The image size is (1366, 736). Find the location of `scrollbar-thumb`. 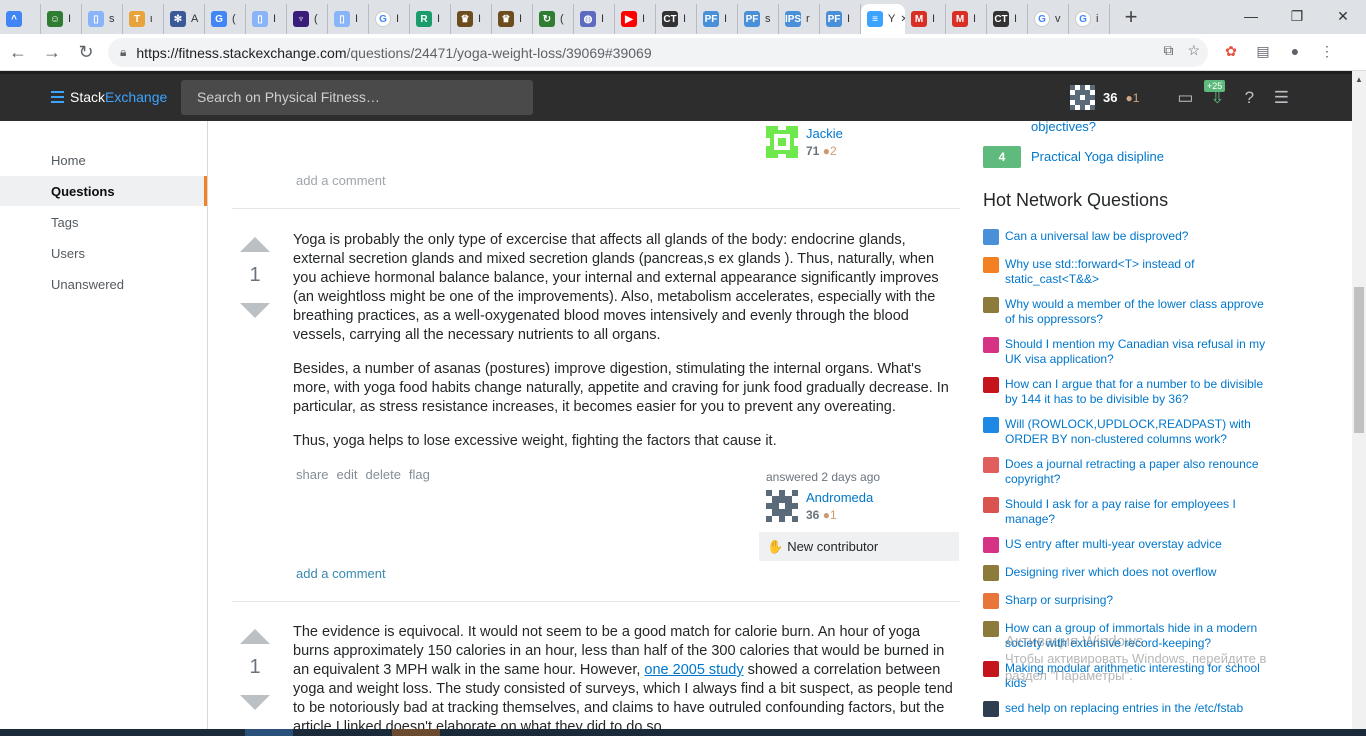

scrollbar-thumb is located at coordinates (1359, 360).